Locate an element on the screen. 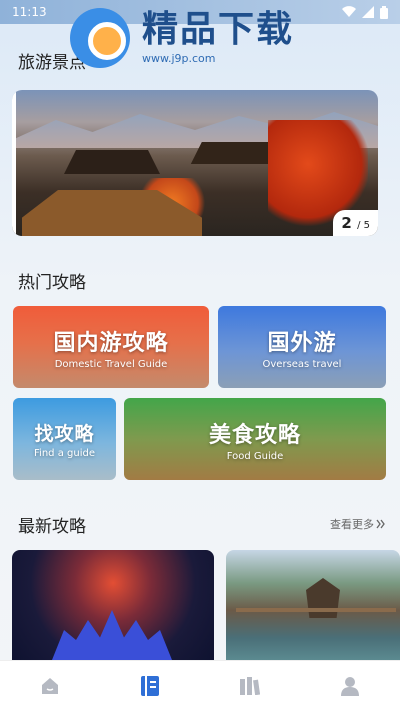  overseas-travel-card: 国外游 Overseas travel is located at coordinates (302, 347).